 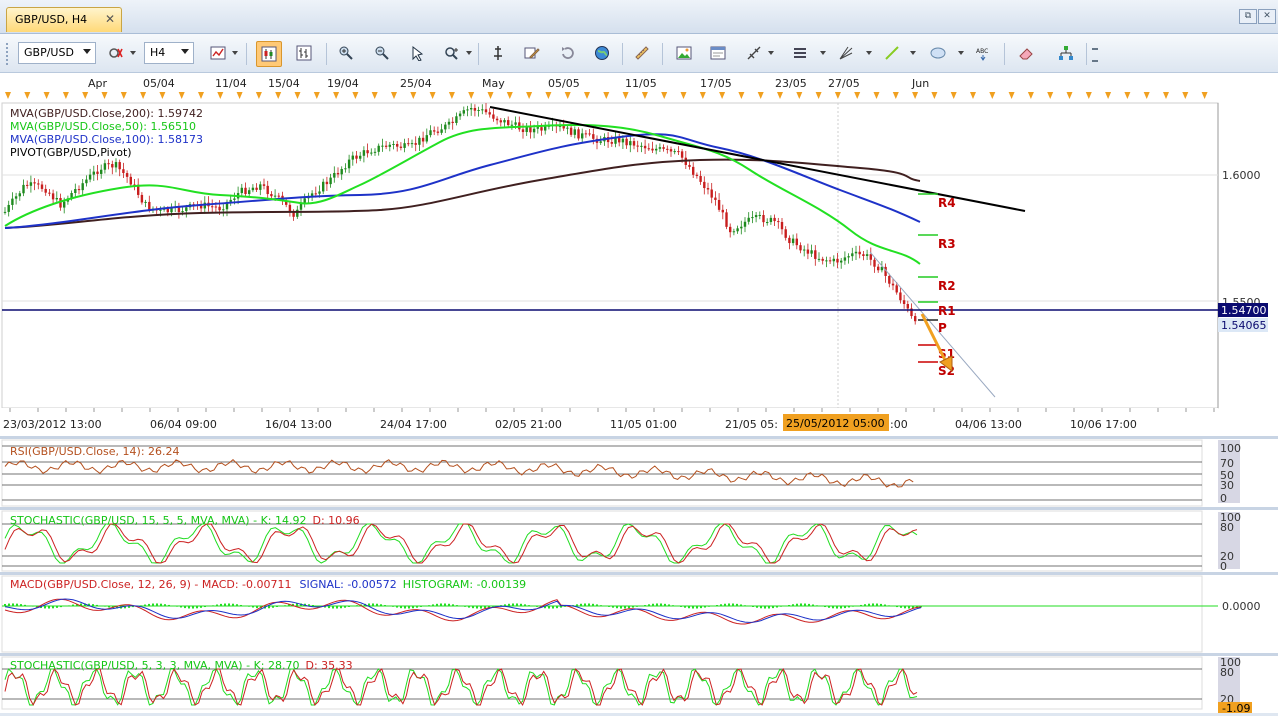 I want to click on restore-window-button: ⧉, so click(x=1248, y=16).